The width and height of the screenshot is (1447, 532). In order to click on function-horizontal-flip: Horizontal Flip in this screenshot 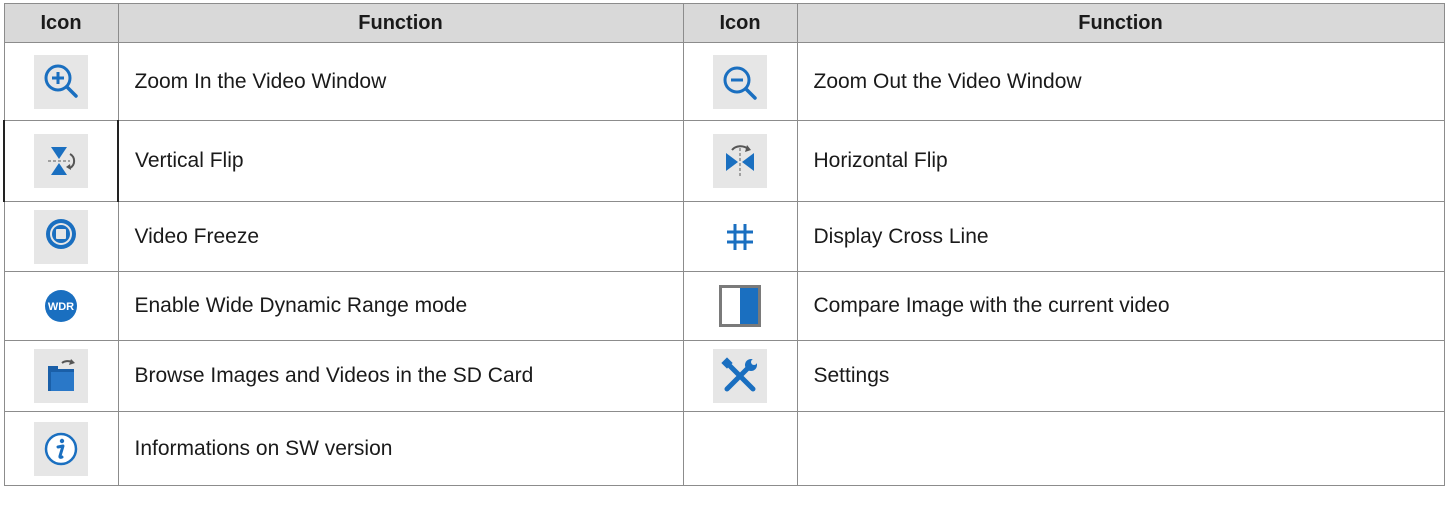, I will do `click(1120, 161)`.